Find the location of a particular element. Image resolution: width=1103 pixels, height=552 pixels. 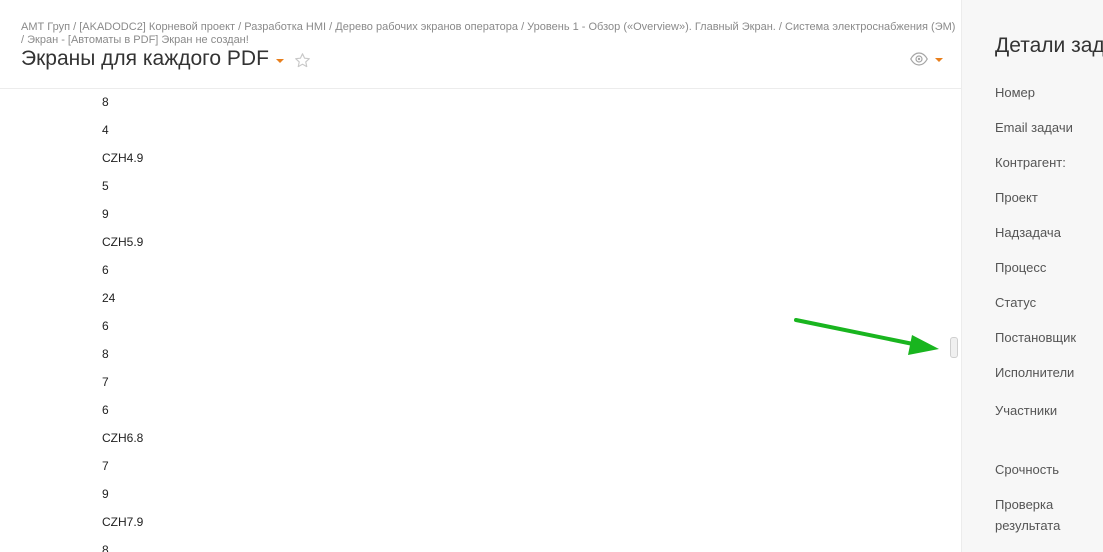

list-item: CZH4.9 is located at coordinates (123, 158).